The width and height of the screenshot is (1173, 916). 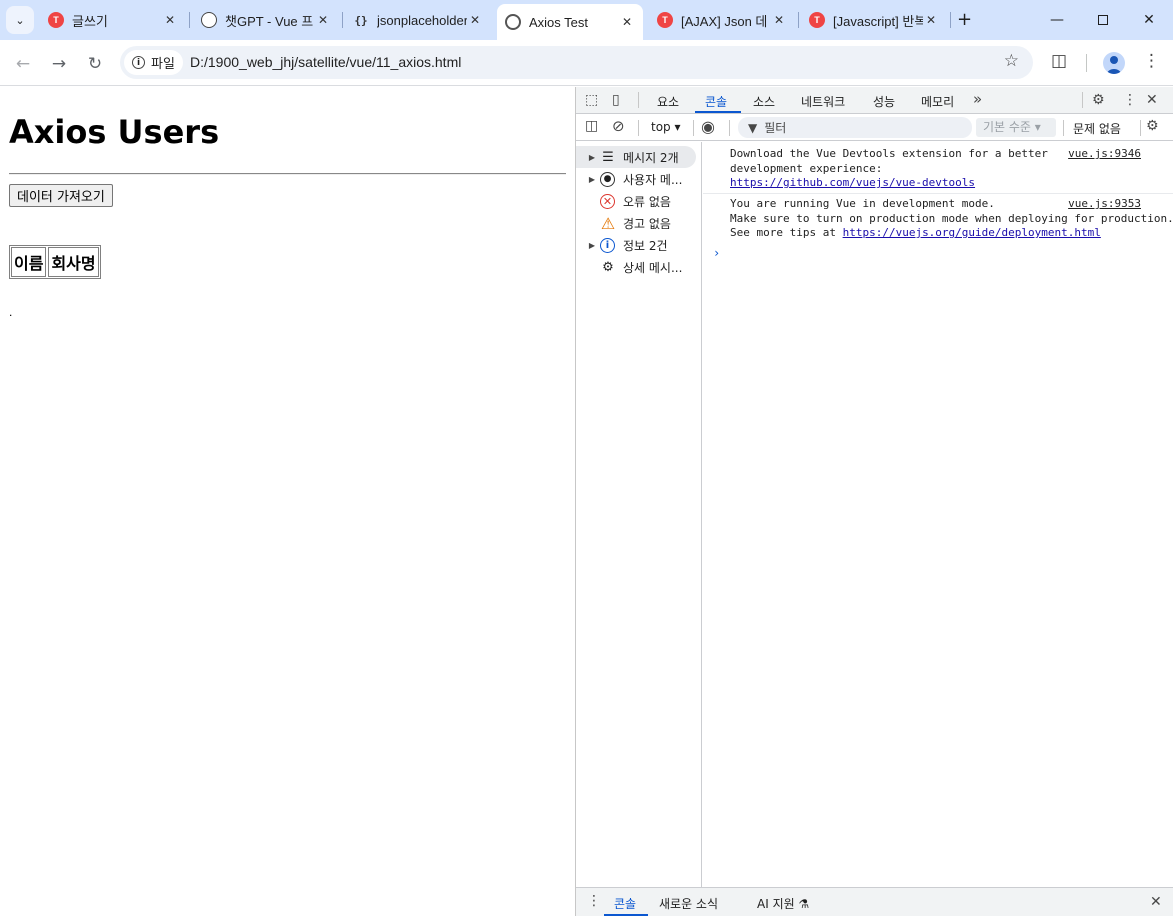 I want to click on sidebar-item-label: 메시지 2개, so click(x=651, y=157).